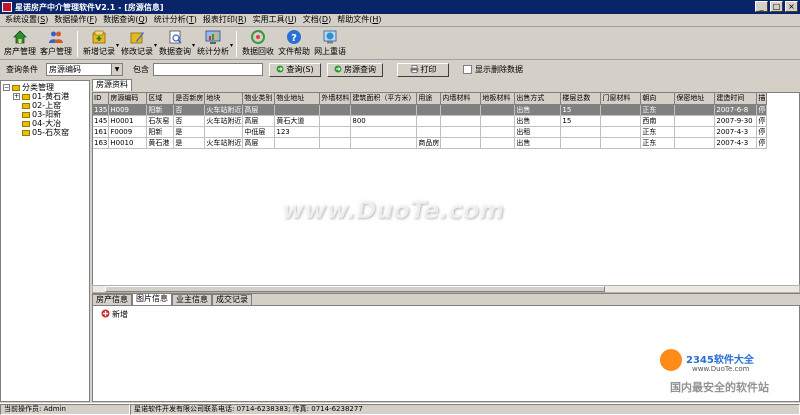 The width and height of the screenshot is (800, 415). What do you see at coordinates (231, 45) in the screenshot?
I see `chevron-down-icon: ▾` at bounding box center [231, 45].